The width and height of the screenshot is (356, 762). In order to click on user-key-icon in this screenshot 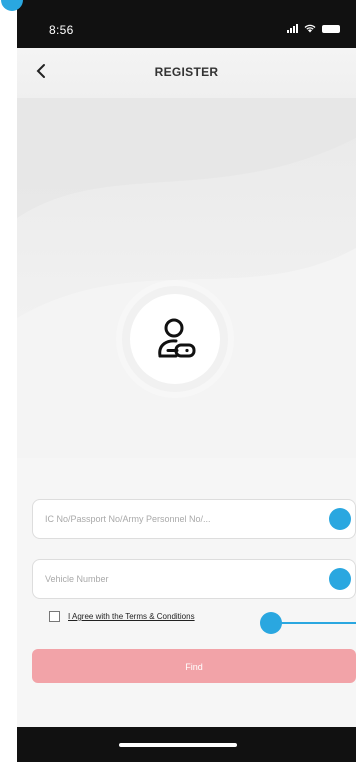, I will do `click(177, 338)`.